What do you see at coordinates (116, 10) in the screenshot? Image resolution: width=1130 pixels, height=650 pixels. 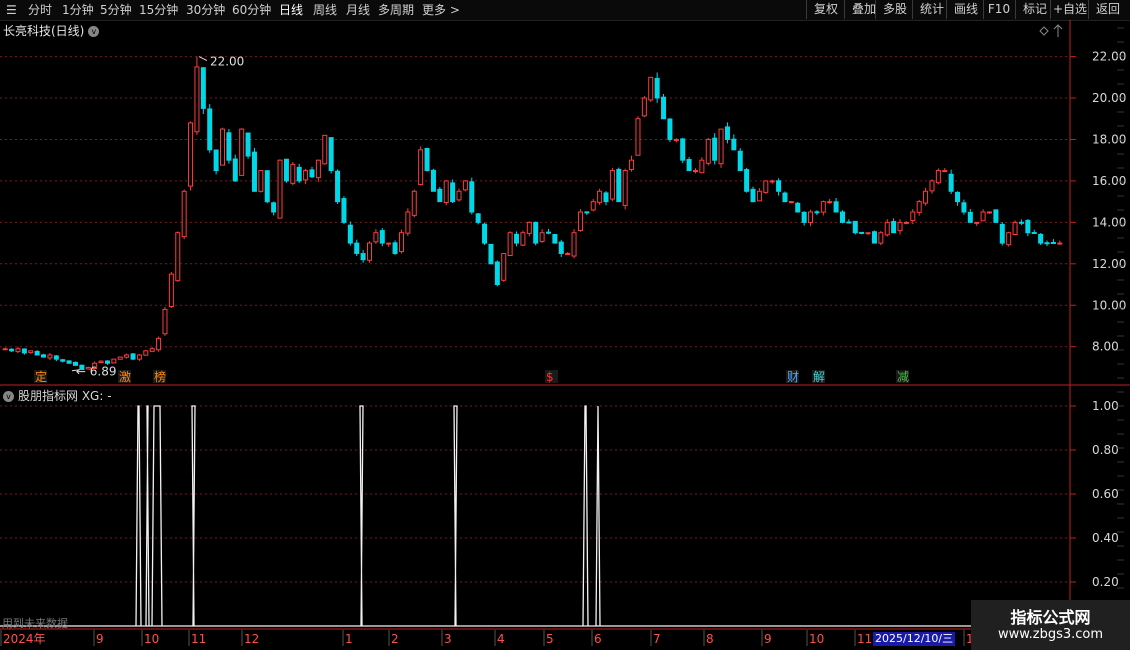 I see `timeframe-tab: 5分钟` at bounding box center [116, 10].